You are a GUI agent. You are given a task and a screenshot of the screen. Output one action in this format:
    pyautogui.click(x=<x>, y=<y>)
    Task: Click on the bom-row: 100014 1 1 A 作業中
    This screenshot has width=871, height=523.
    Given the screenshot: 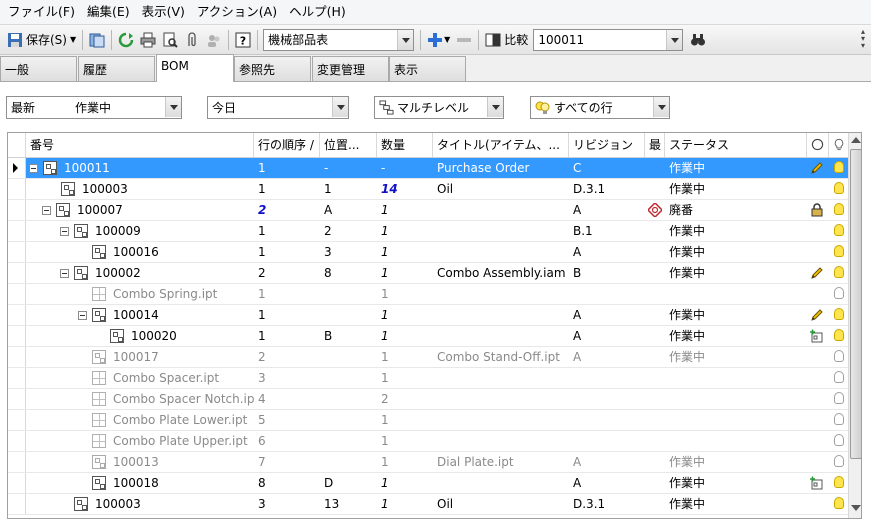 What is the action you would take?
    pyautogui.click(x=428, y=315)
    